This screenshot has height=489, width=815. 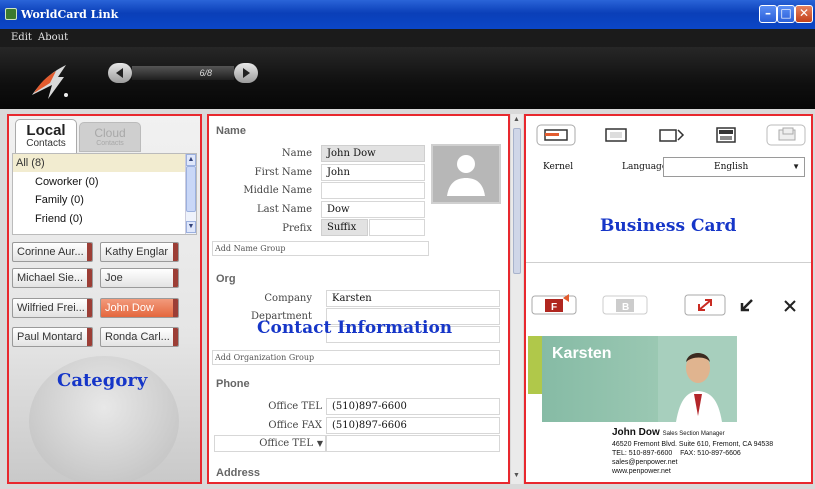 What do you see at coordinates (139, 308) in the screenshot?
I see `contact-button-selected: John Dow` at bounding box center [139, 308].